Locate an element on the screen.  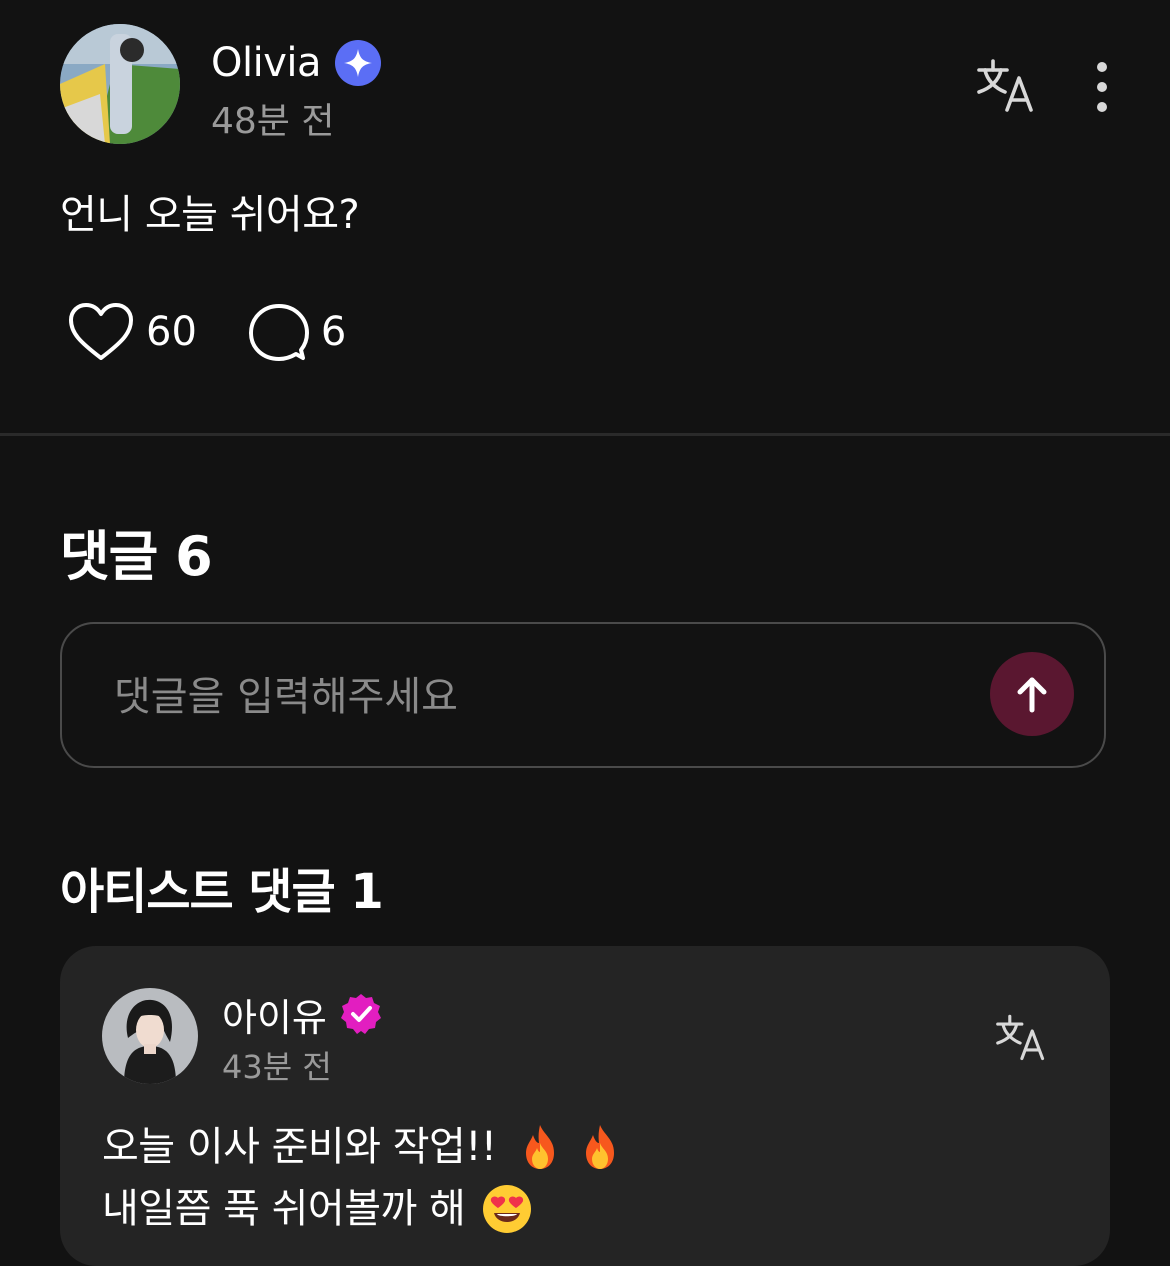
heart-eyes-emoji-icon is located at coordinates (507, 1209).